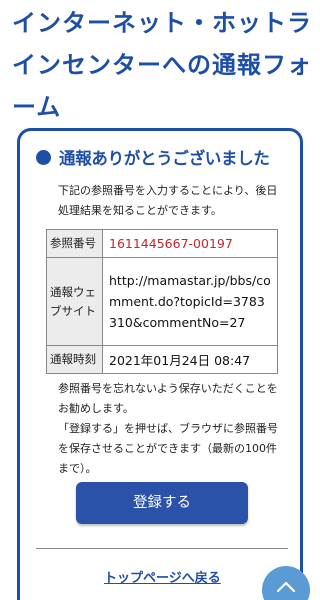 The width and height of the screenshot is (320, 600). What do you see at coordinates (162, 576) in the screenshot?
I see `top-page-link: トップページへ戻る` at bounding box center [162, 576].